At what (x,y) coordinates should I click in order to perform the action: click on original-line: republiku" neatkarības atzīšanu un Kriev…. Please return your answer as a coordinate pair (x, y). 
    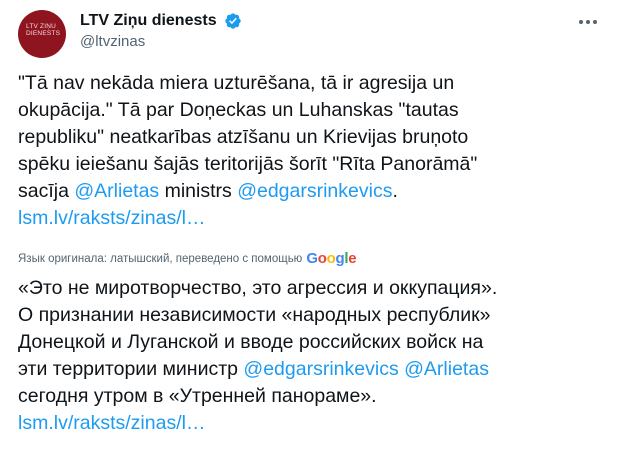
    Looking at the image, I should click on (243, 137).